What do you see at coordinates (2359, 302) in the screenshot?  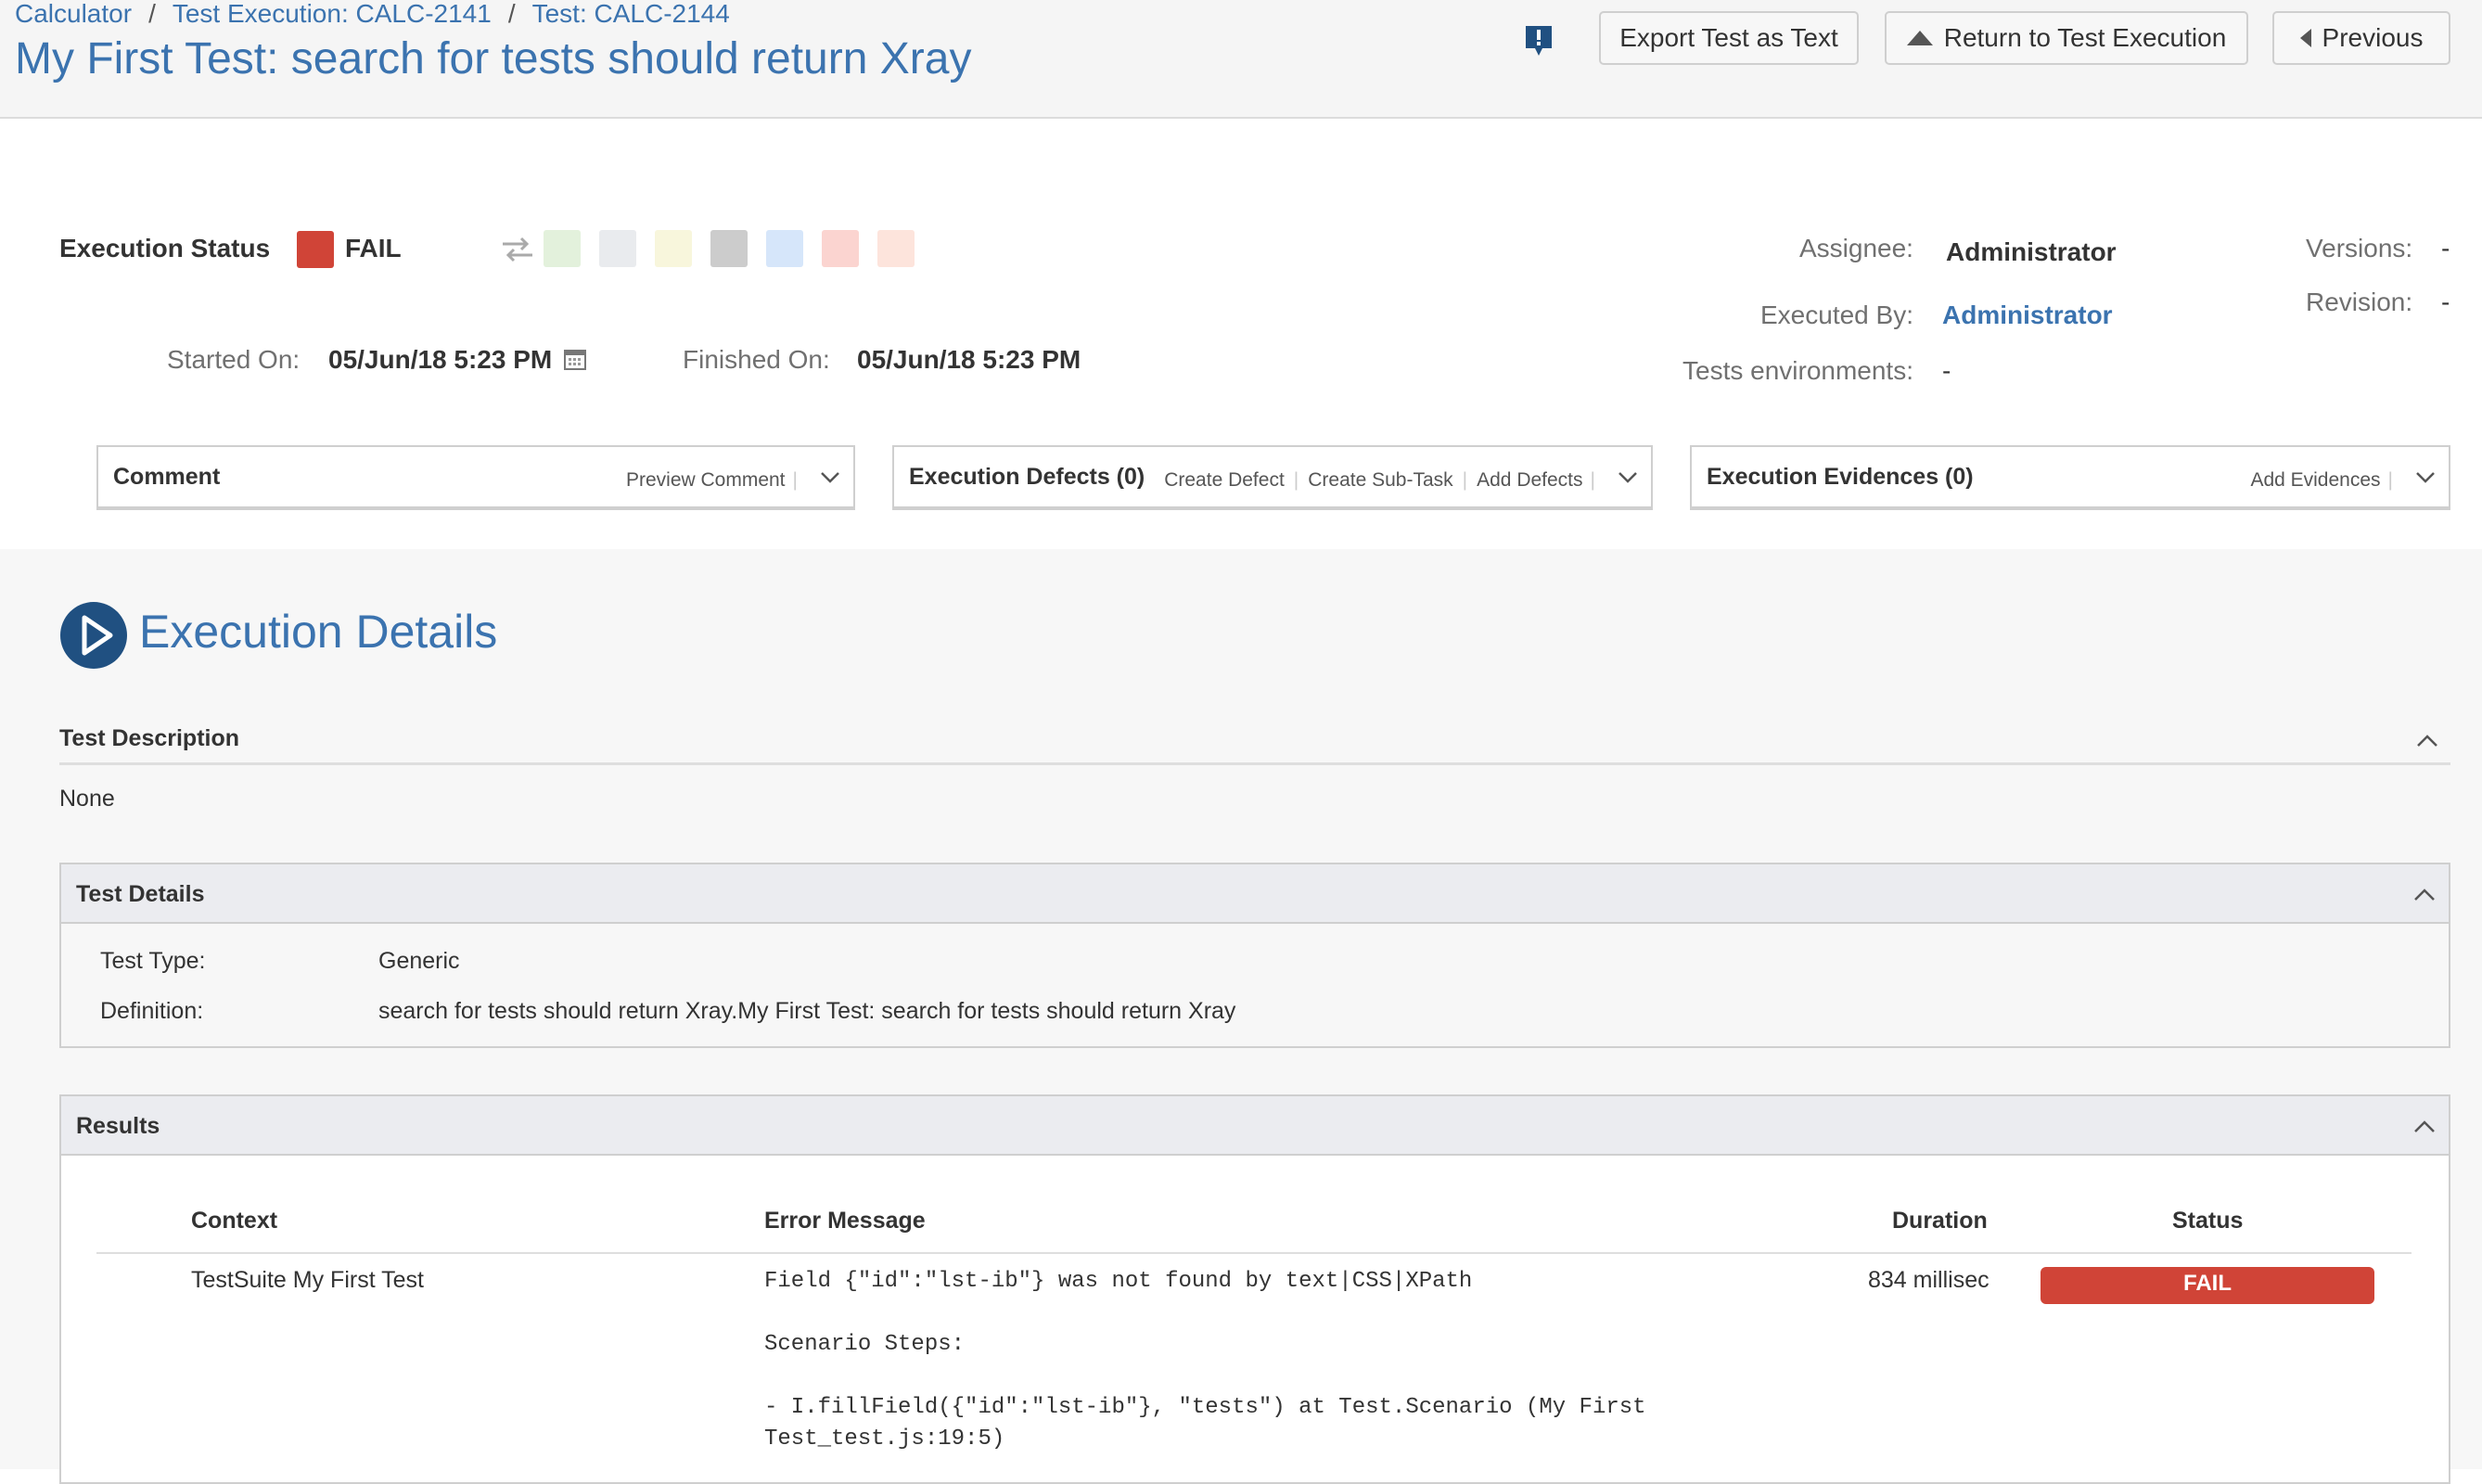 I see `revision-label: Revision:` at bounding box center [2359, 302].